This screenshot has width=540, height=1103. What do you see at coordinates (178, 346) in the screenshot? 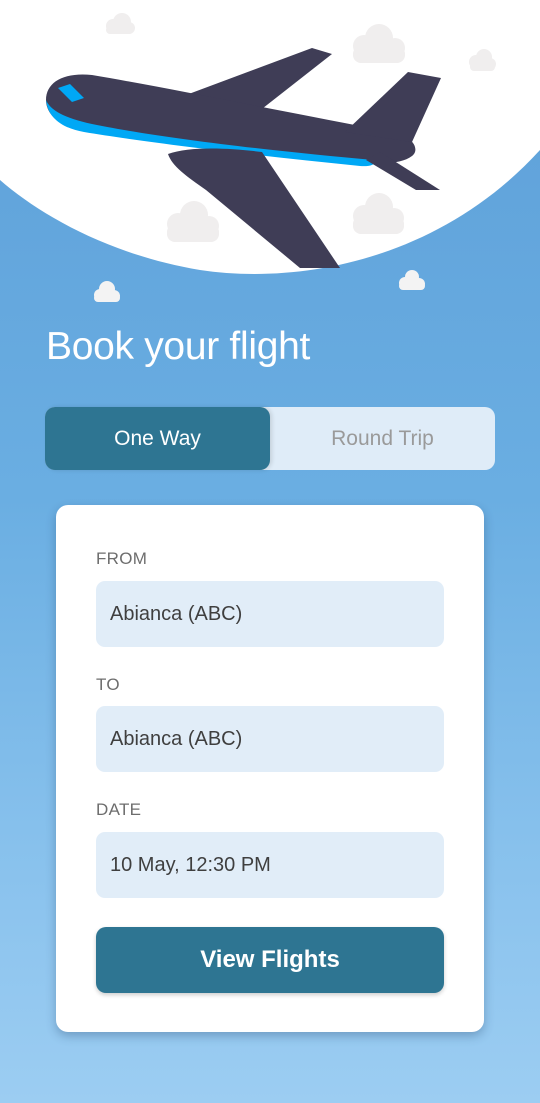
I see `page-title: Book your flight` at bounding box center [178, 346].